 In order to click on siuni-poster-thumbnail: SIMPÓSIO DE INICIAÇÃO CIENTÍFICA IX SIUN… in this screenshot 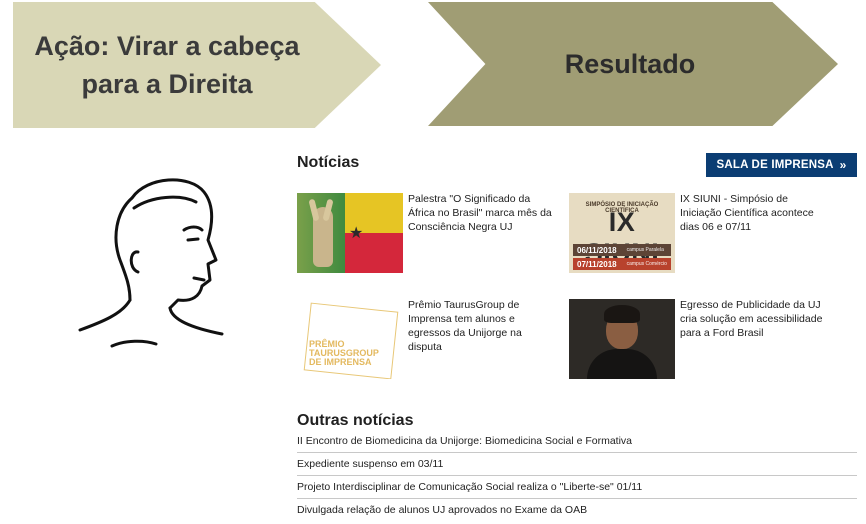, I will do `click(622, 233)`.